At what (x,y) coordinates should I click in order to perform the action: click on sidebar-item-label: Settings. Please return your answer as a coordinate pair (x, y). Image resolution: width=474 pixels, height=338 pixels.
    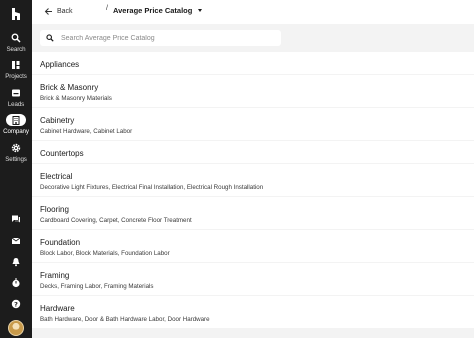
    Looking at the image, I should click on (16, 159).